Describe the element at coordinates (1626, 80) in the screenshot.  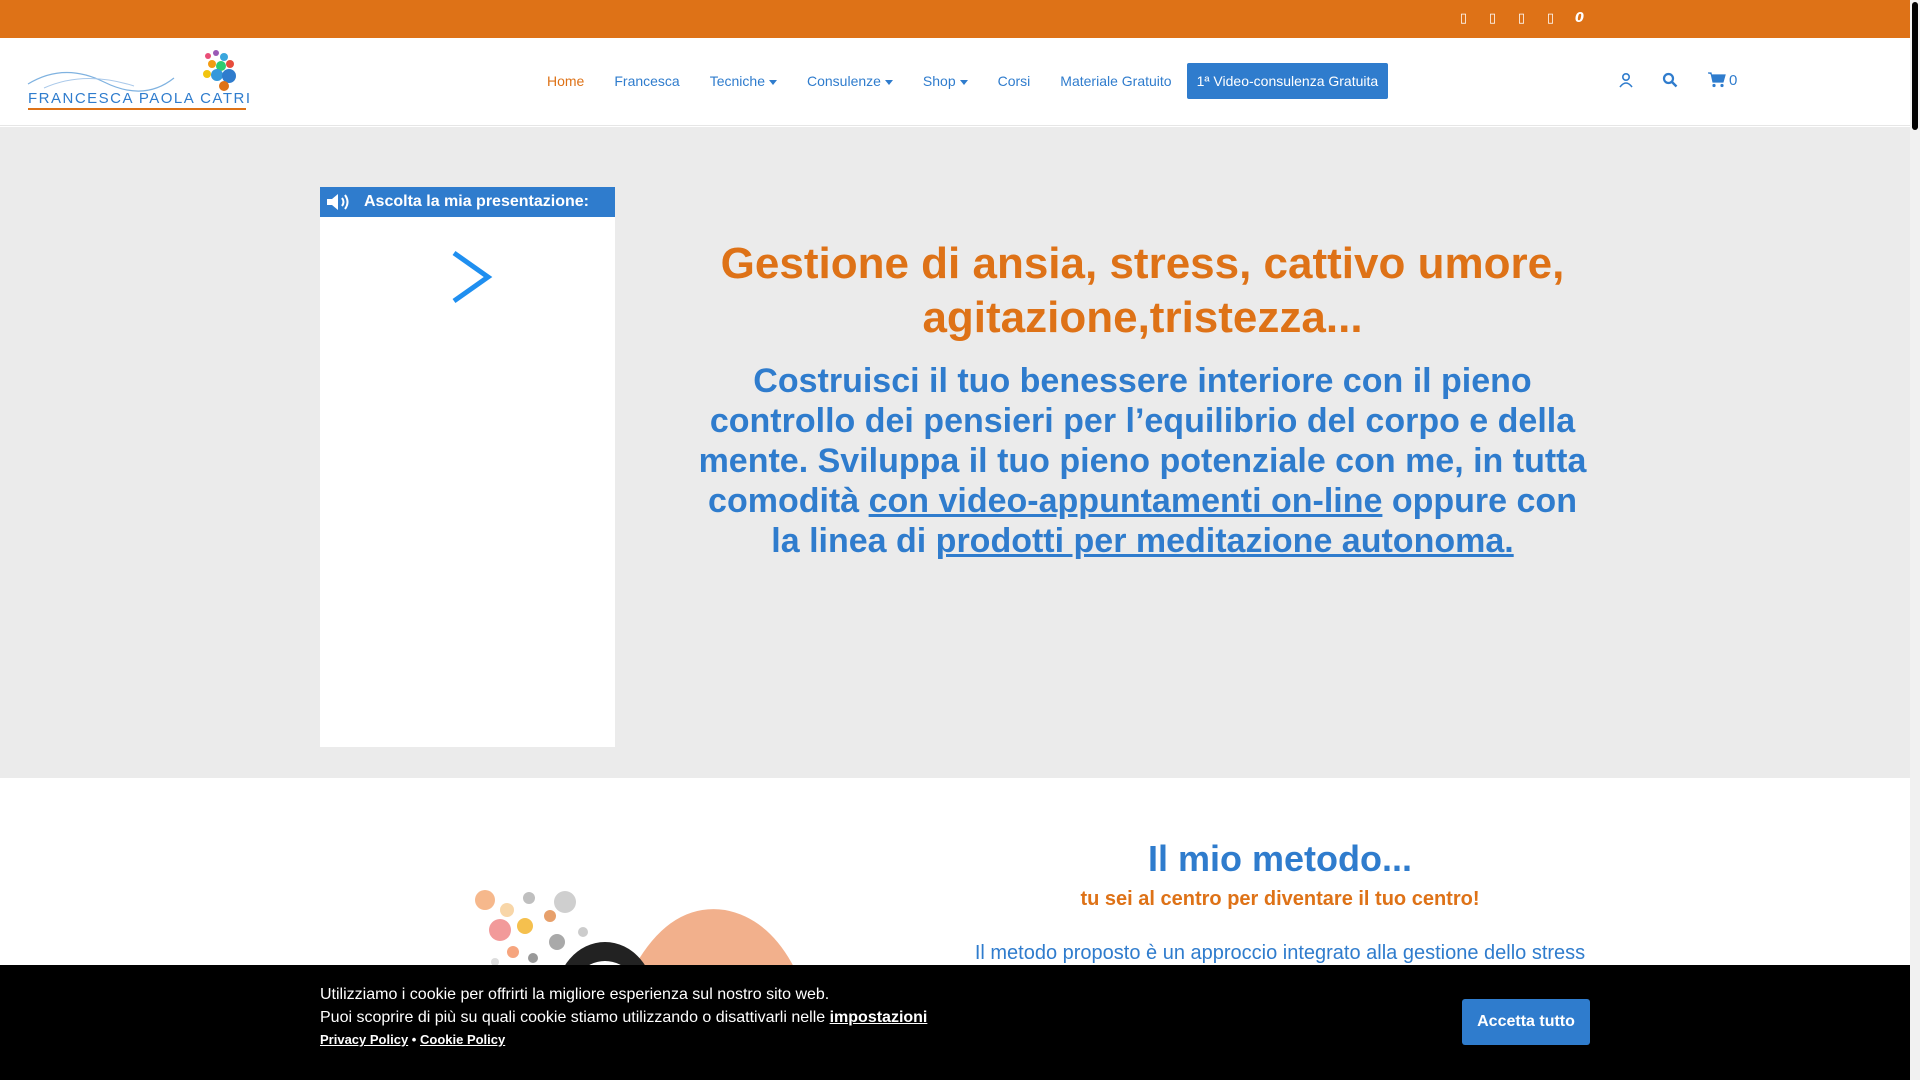
I see `user-icon` at that location.